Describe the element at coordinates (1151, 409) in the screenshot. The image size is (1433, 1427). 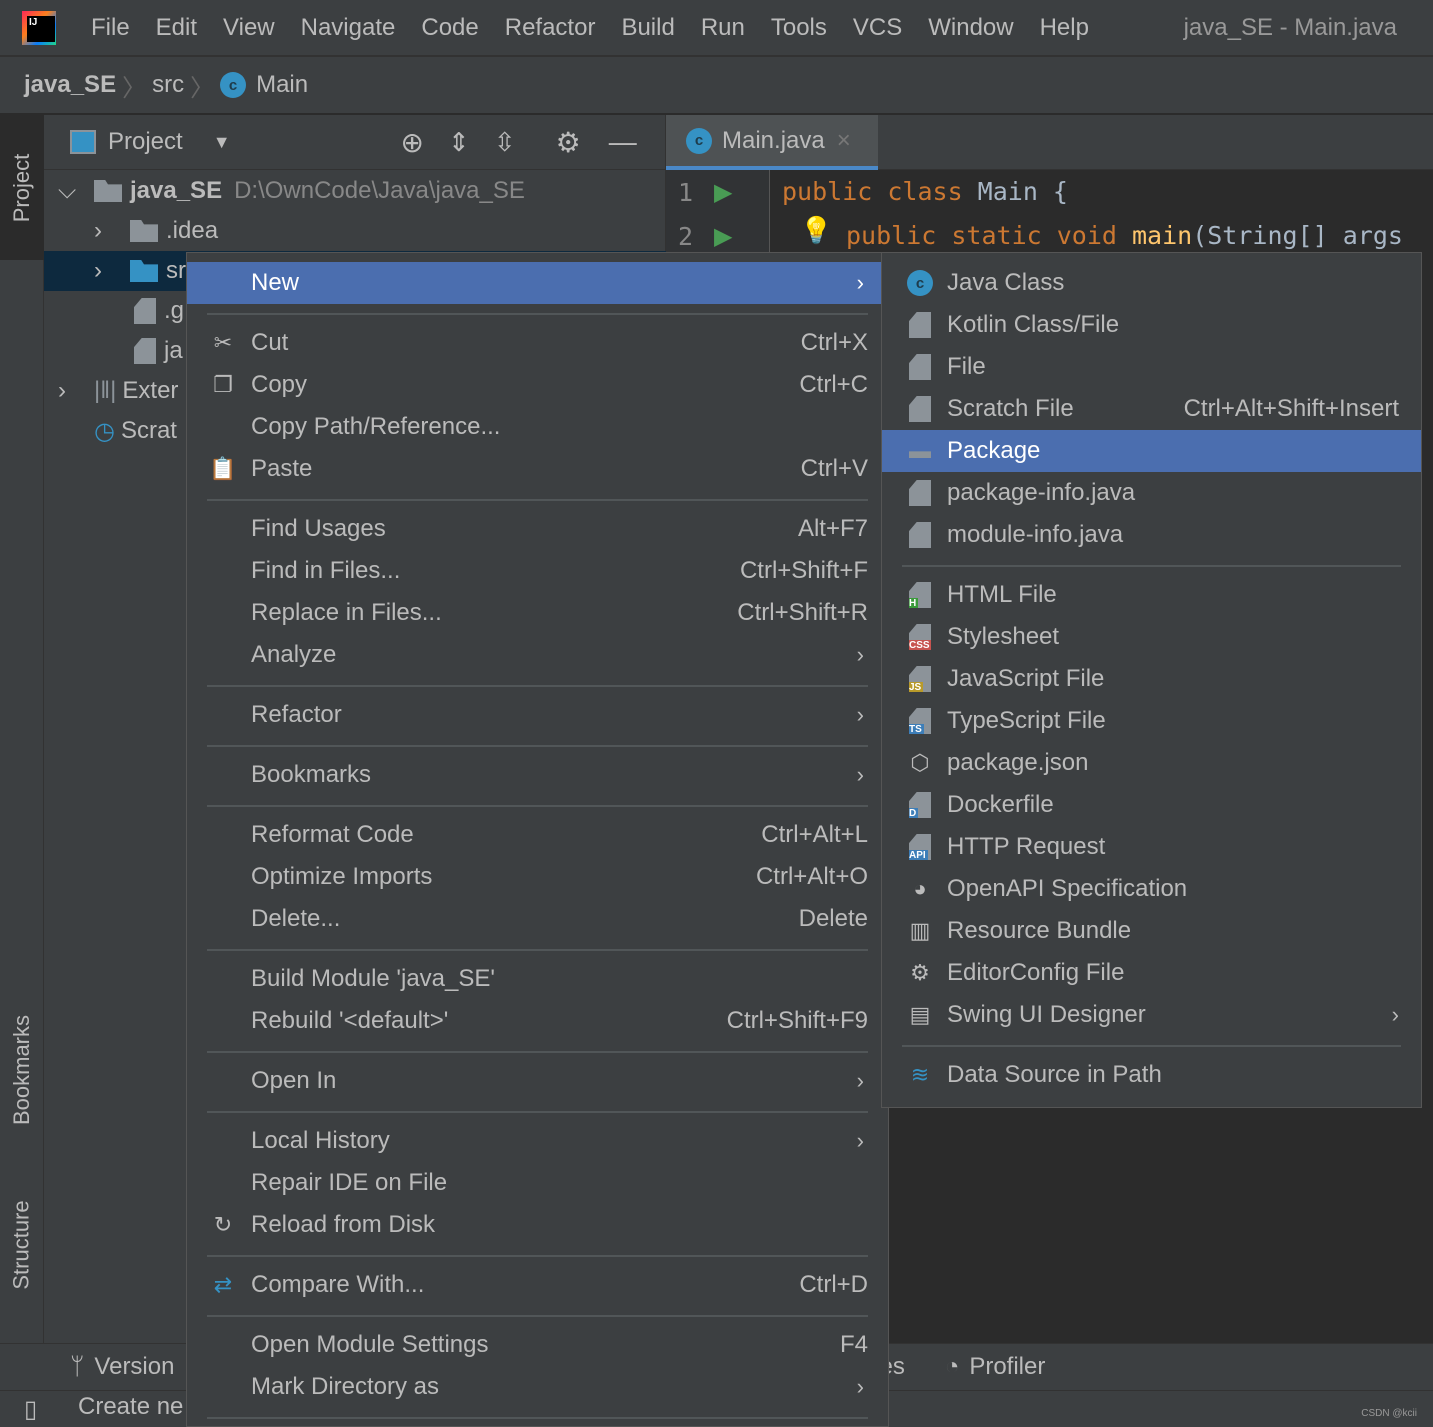
I see `menu-item-scratch-file: Scratch File Ctrl+Alt+Shift+Insert` at that location.